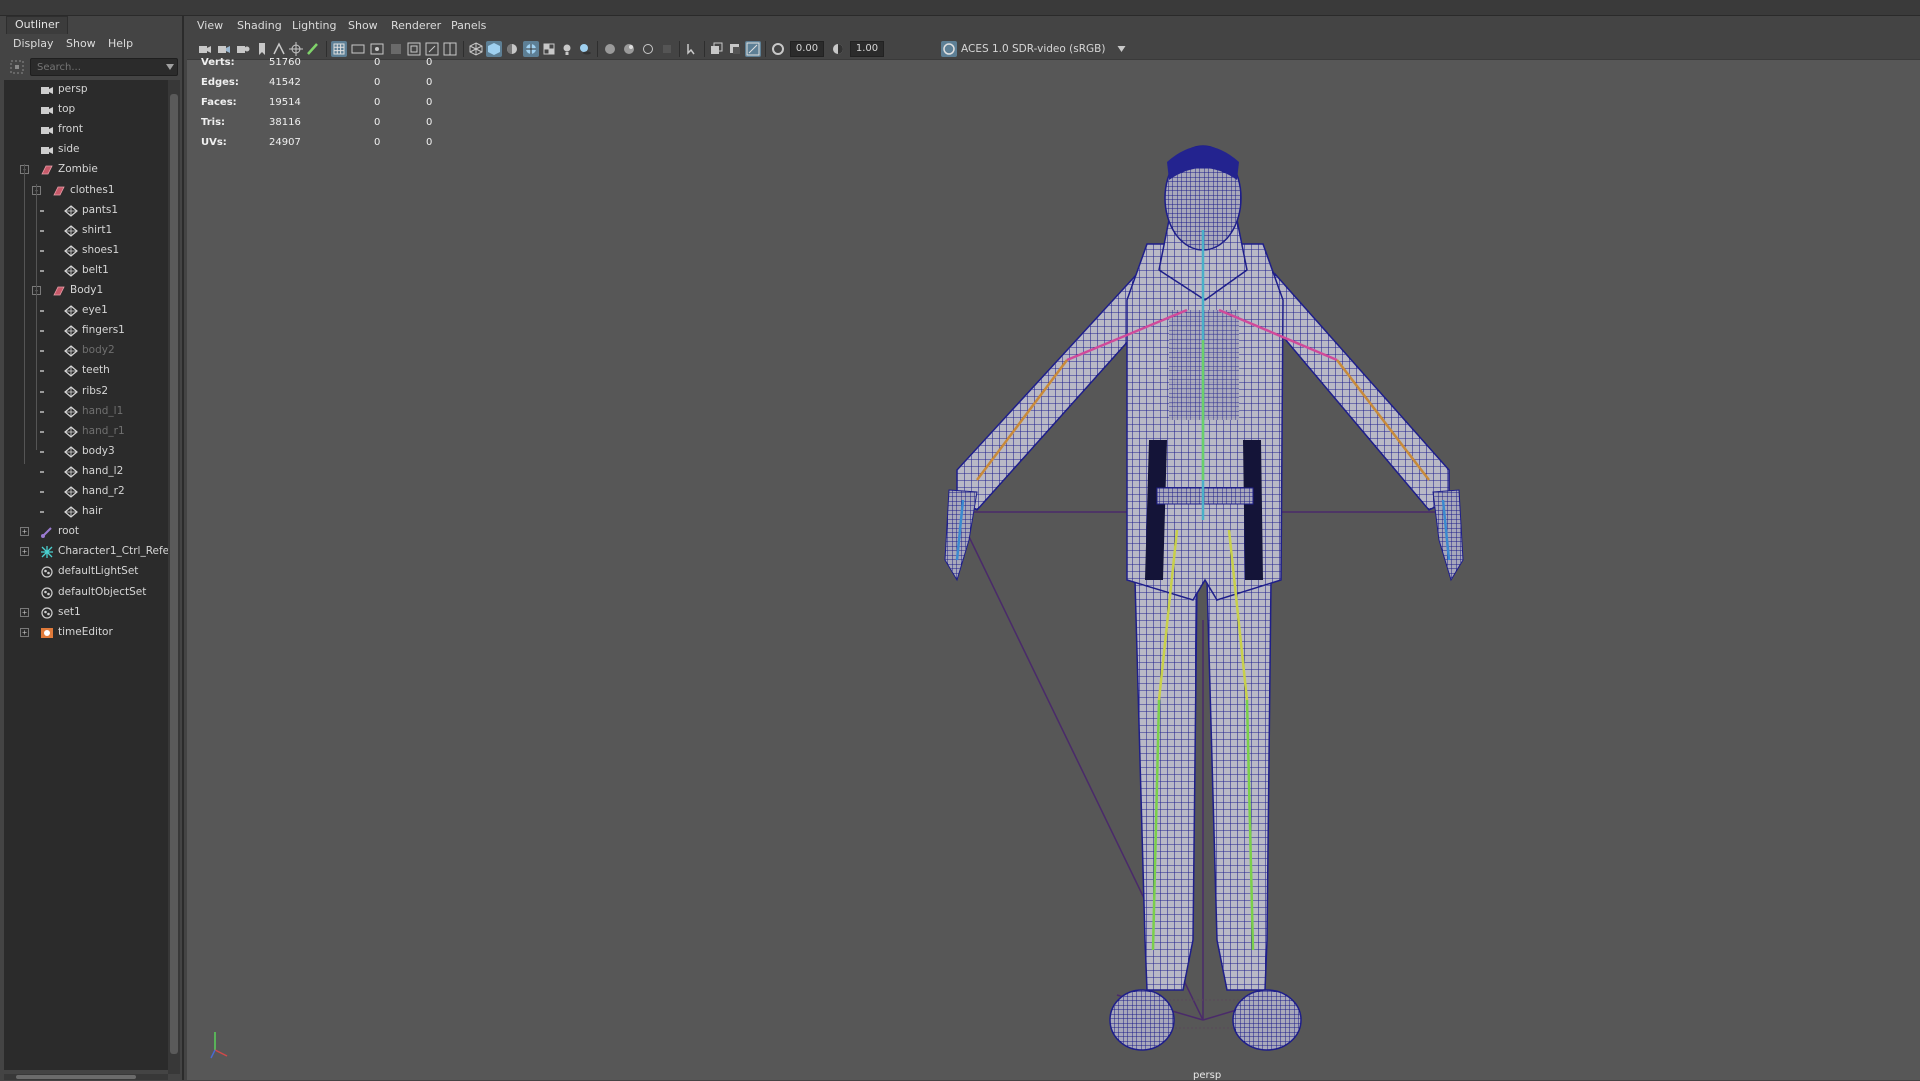 The image size is (1920, 1081). What do you see at coordinates (86, 532) in the screenshot?
I see `outliner-item-root: + root` at bounding box center [86, 532].